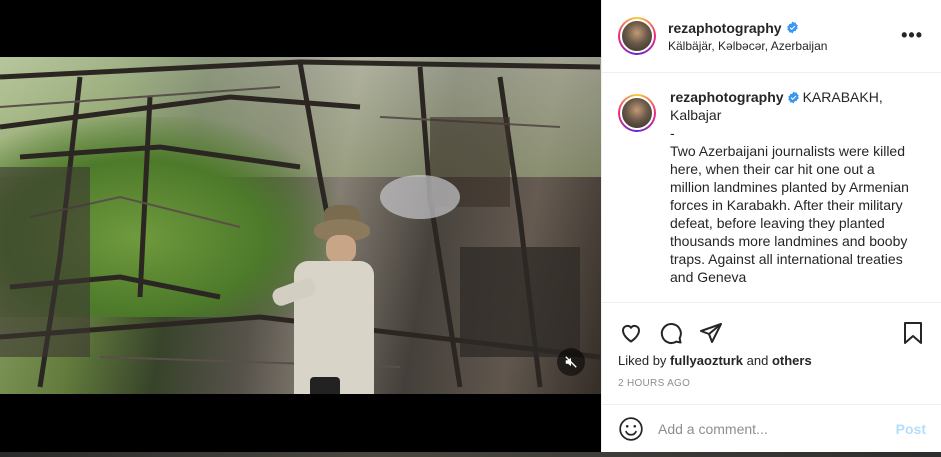 The image size is (941, 457). What do you see at coordinates (341, 249) in the screenshot?
I see `person-head` at bounding box center [341, 249].